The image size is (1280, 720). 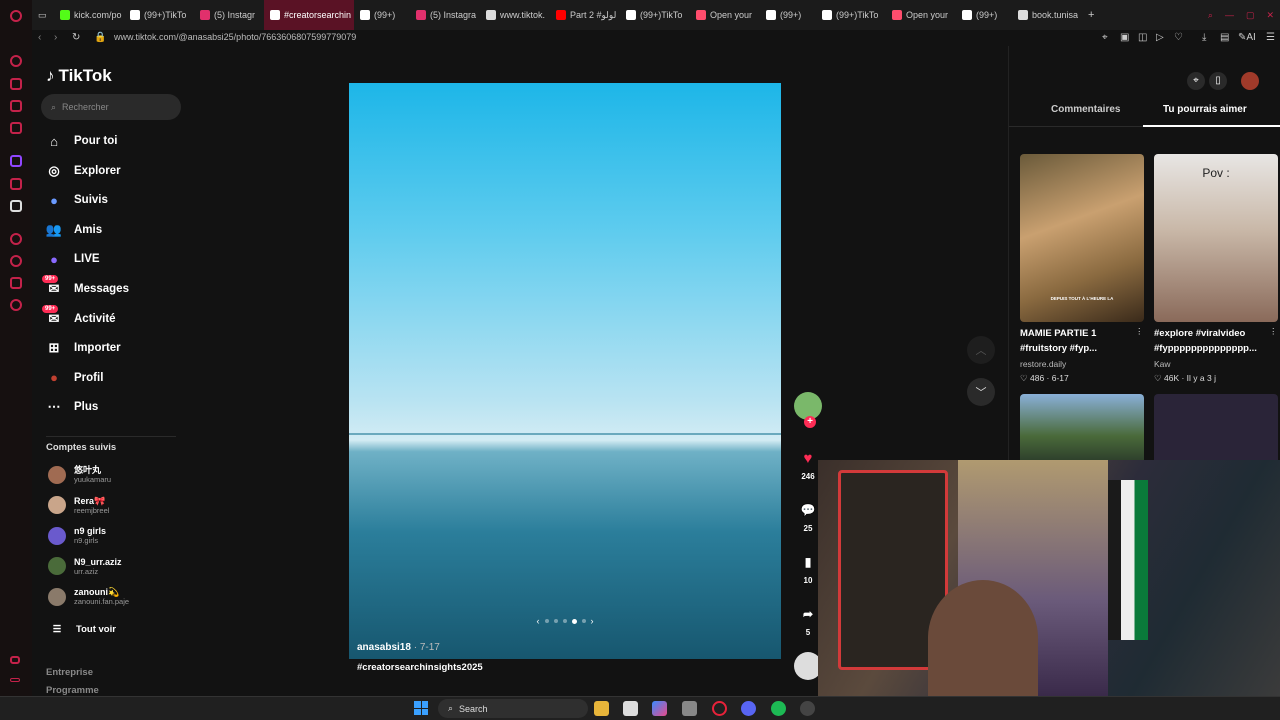 I want to click on spotify-icon, so click(x=778, y=708).